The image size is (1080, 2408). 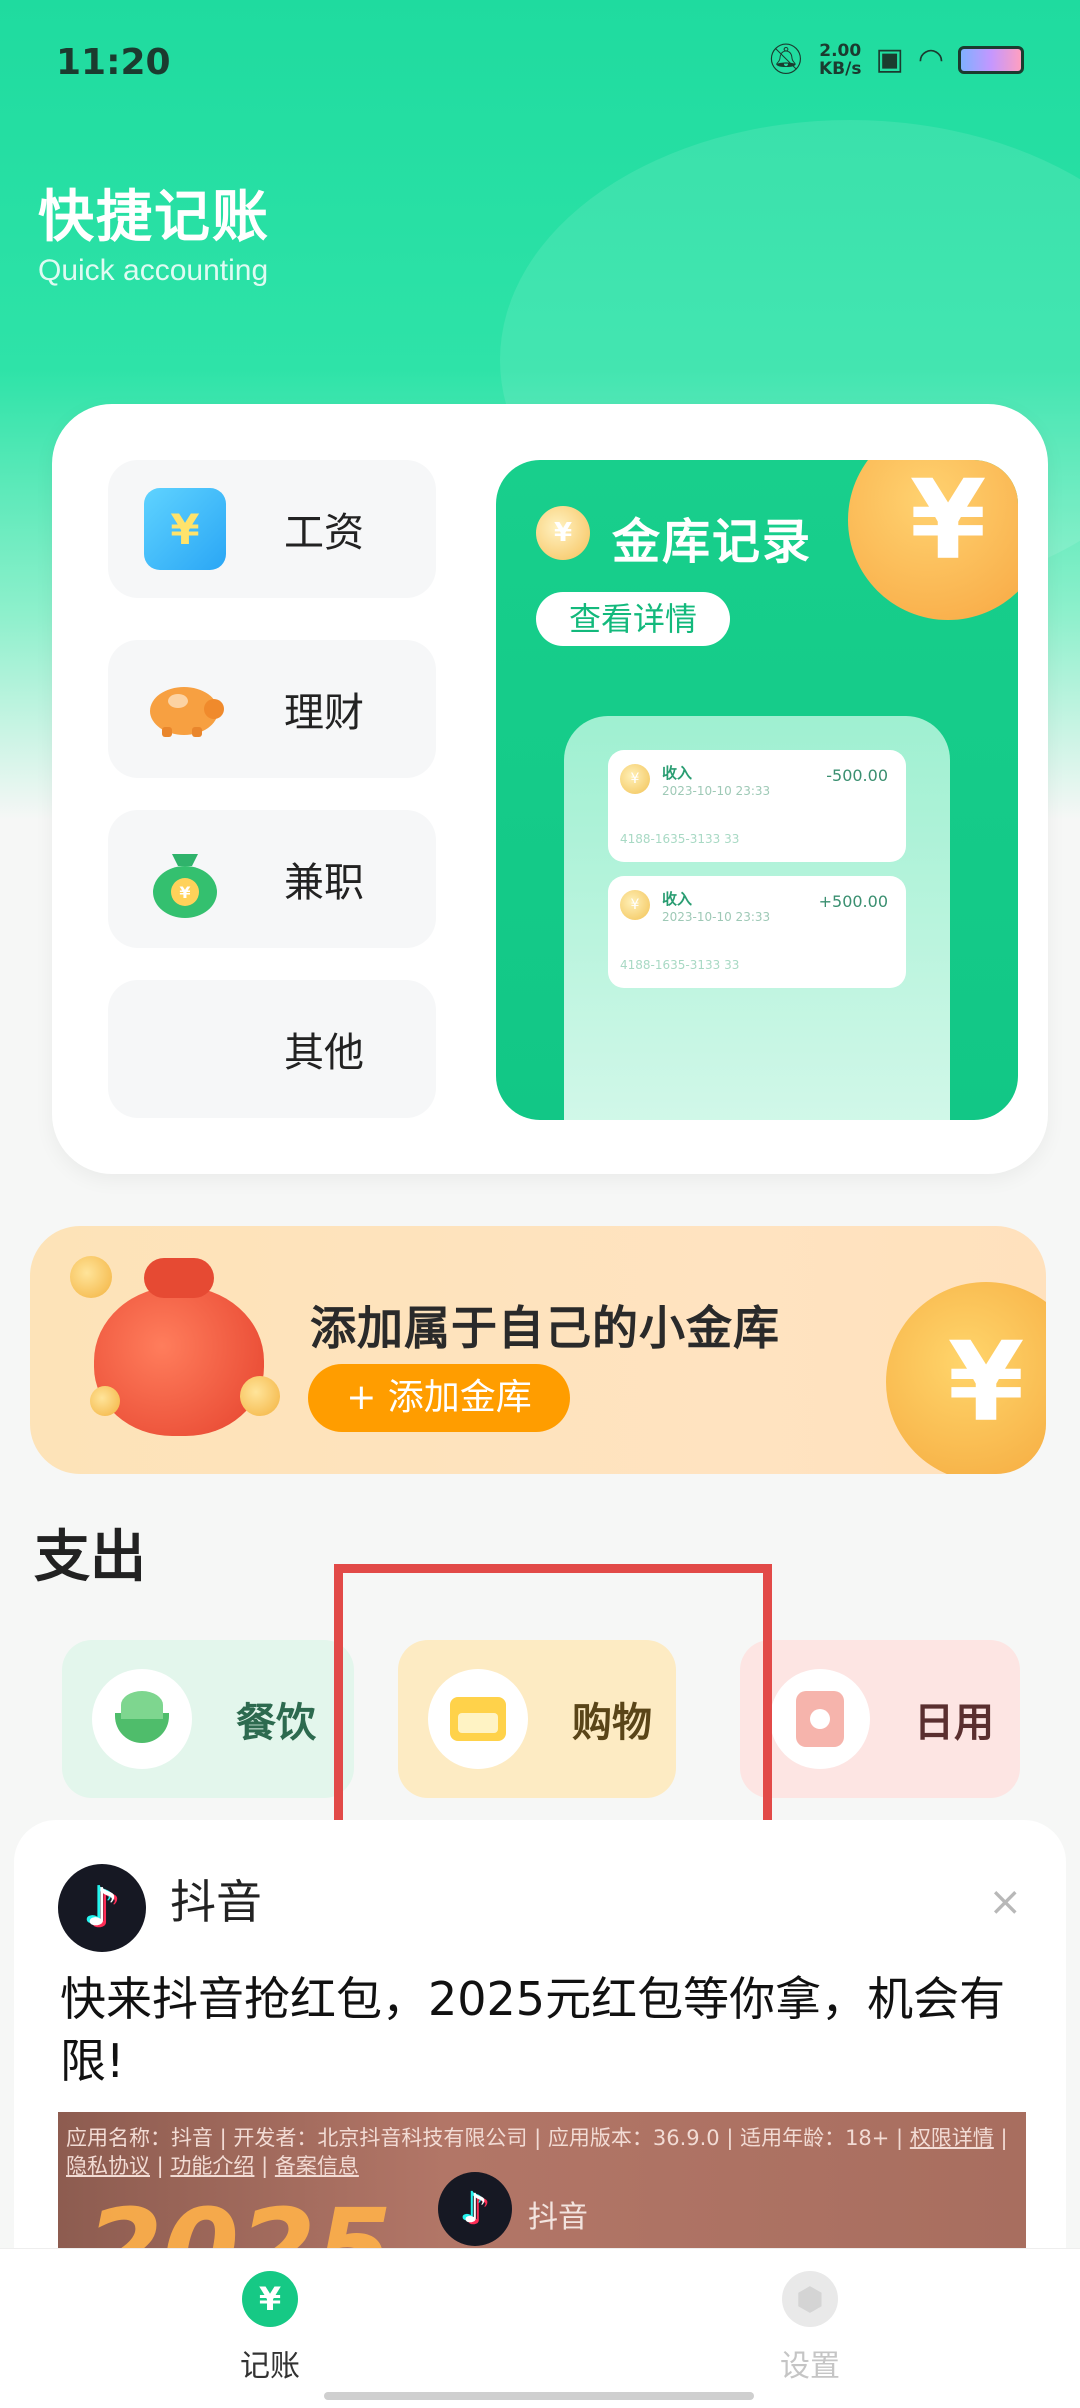 I want to click on add-vault-button: + 添加金库, so click(x=439, y=1398).